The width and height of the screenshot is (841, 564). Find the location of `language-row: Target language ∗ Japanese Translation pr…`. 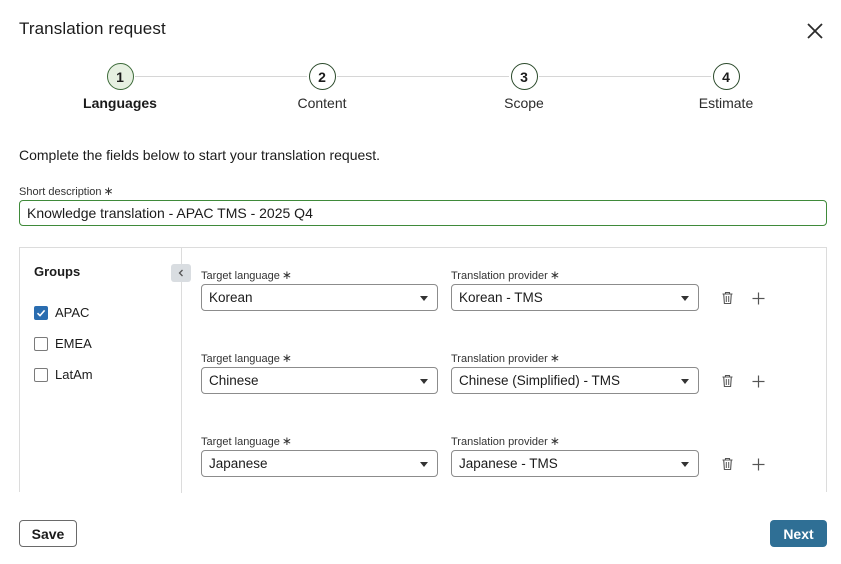

language-row: Target language ∗ Japanese Translation pr… is located at coordinates (506, 460).